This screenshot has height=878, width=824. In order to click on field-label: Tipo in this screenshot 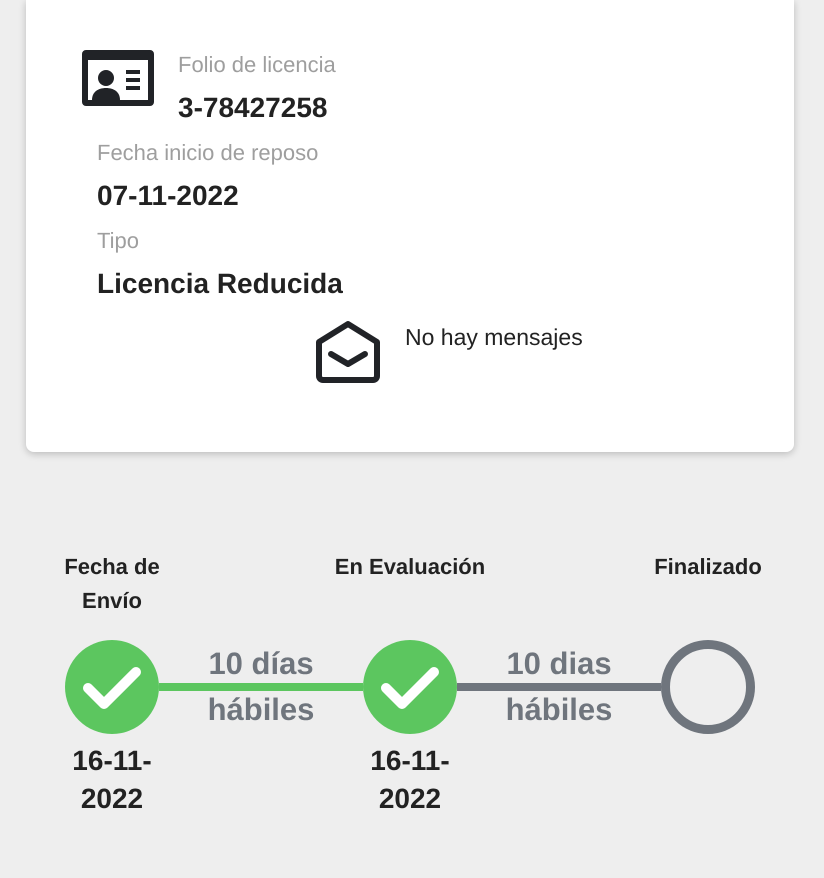, I will do `click(118, 241)`.